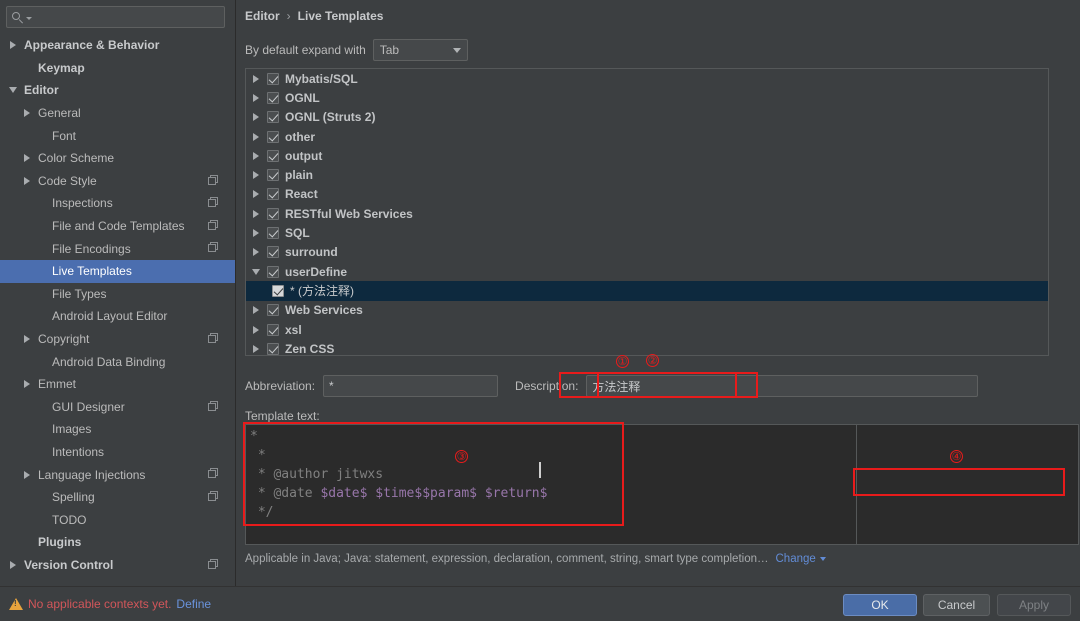  What do you see at coordinates (117, 542) in the screenshot?
I see `sidebar-item-plugins: Plugins` at bounding box center [117, 542].